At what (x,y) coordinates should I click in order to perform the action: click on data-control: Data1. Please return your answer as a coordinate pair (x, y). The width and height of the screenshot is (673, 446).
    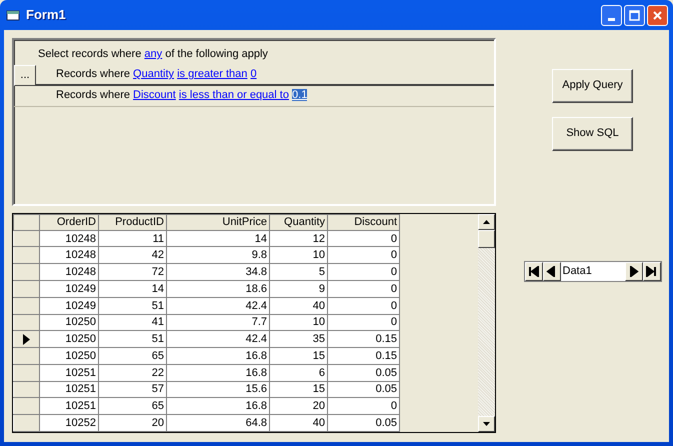
    Looking at the image, I should click on (593, 271).